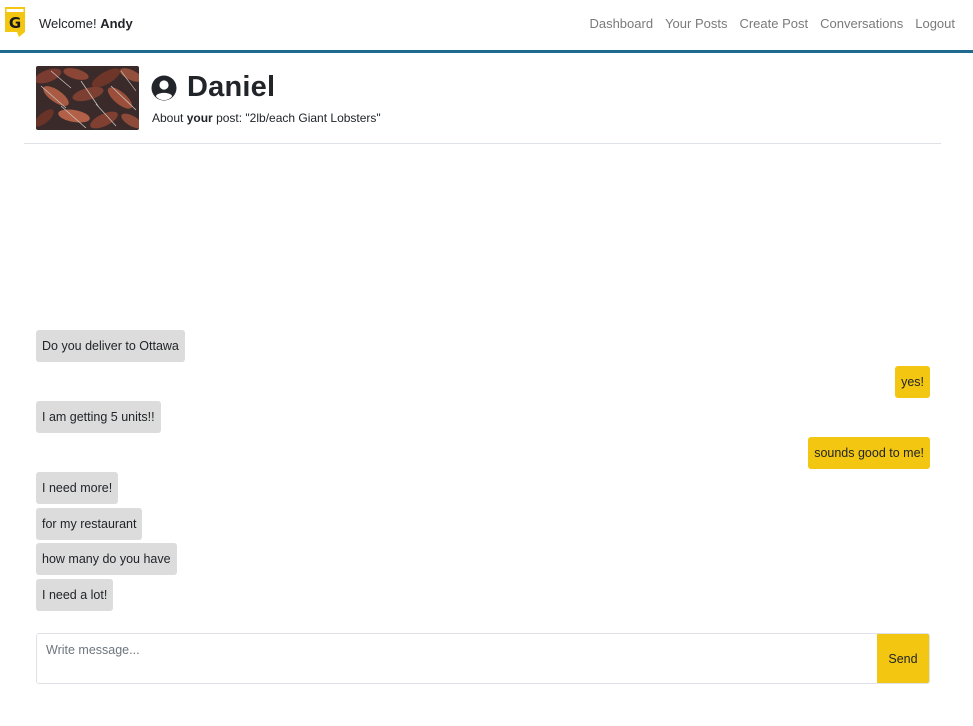  Describe the element at coordinates (89, 524) in the screenshot. I see `message-bubble-incoming: for my restaurant` at that location.